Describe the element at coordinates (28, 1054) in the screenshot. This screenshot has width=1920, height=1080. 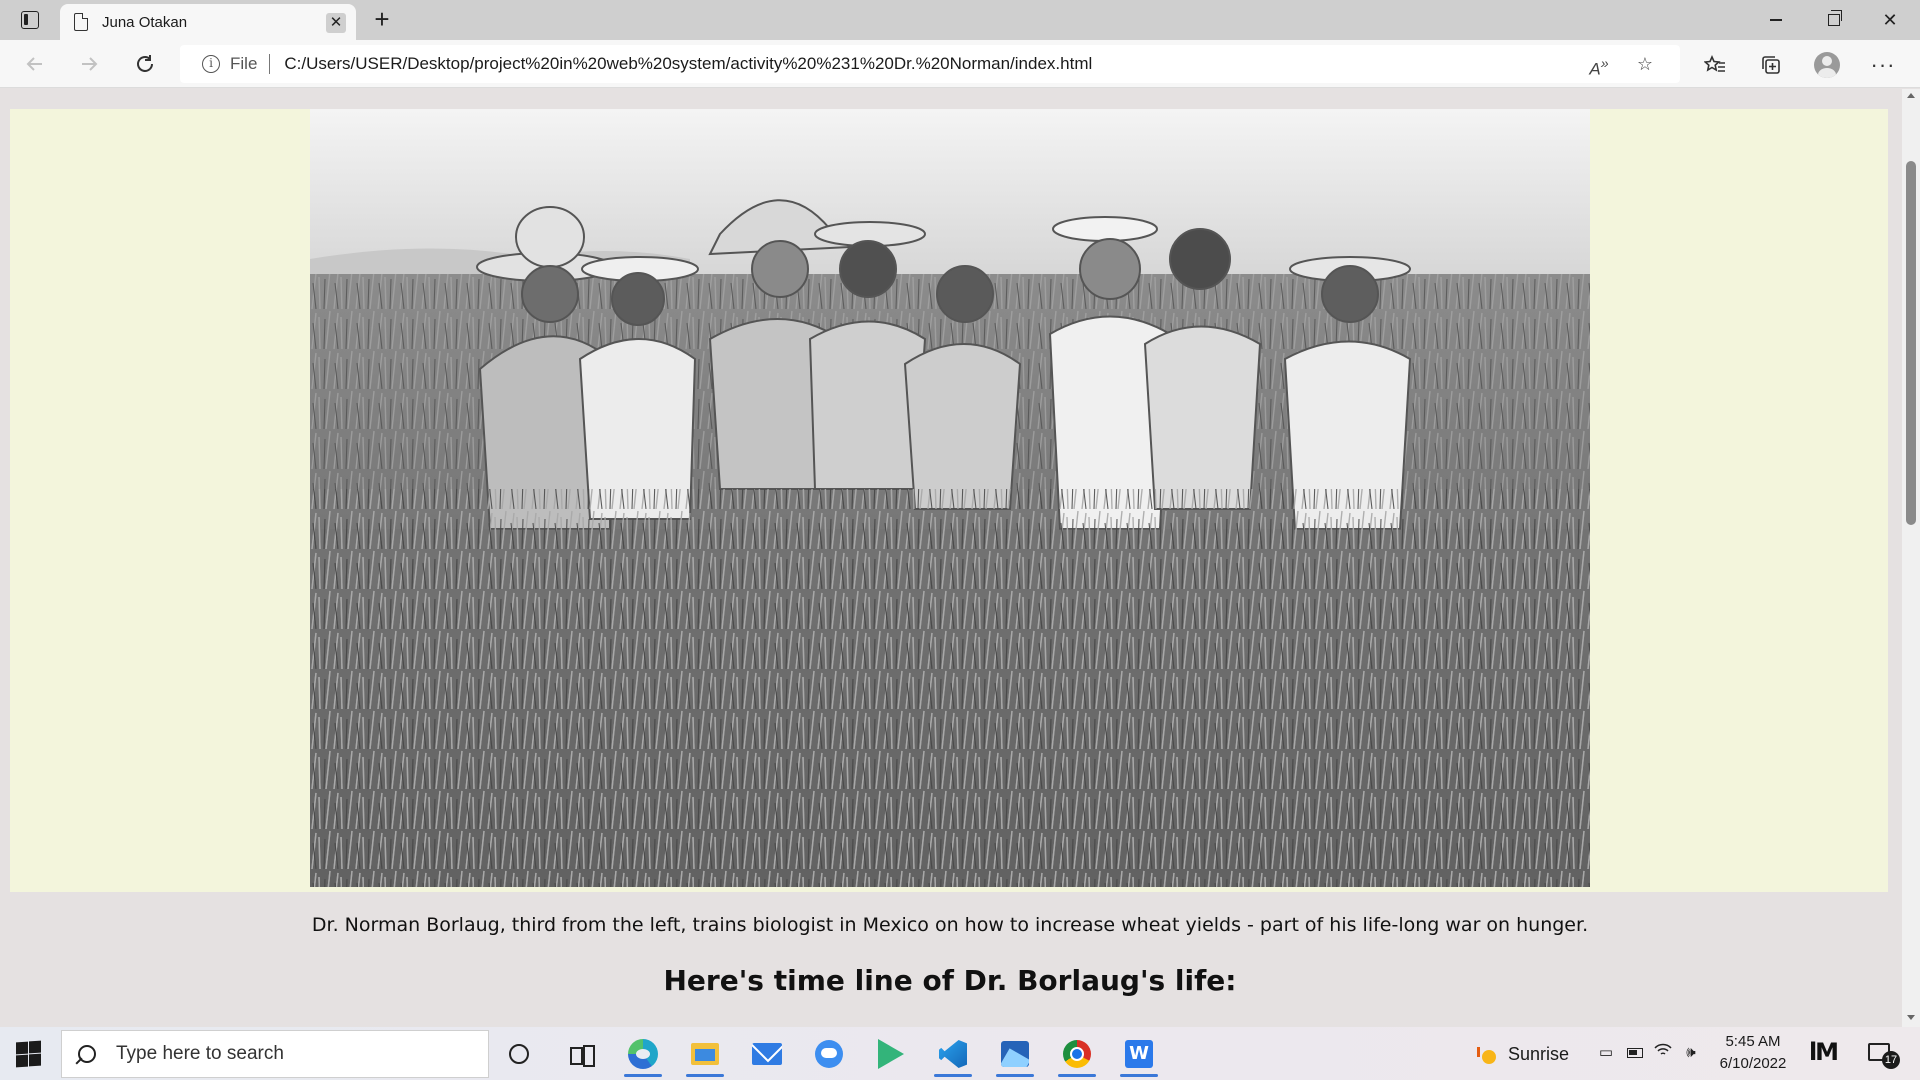
I see `windows-start-icon` at that location.